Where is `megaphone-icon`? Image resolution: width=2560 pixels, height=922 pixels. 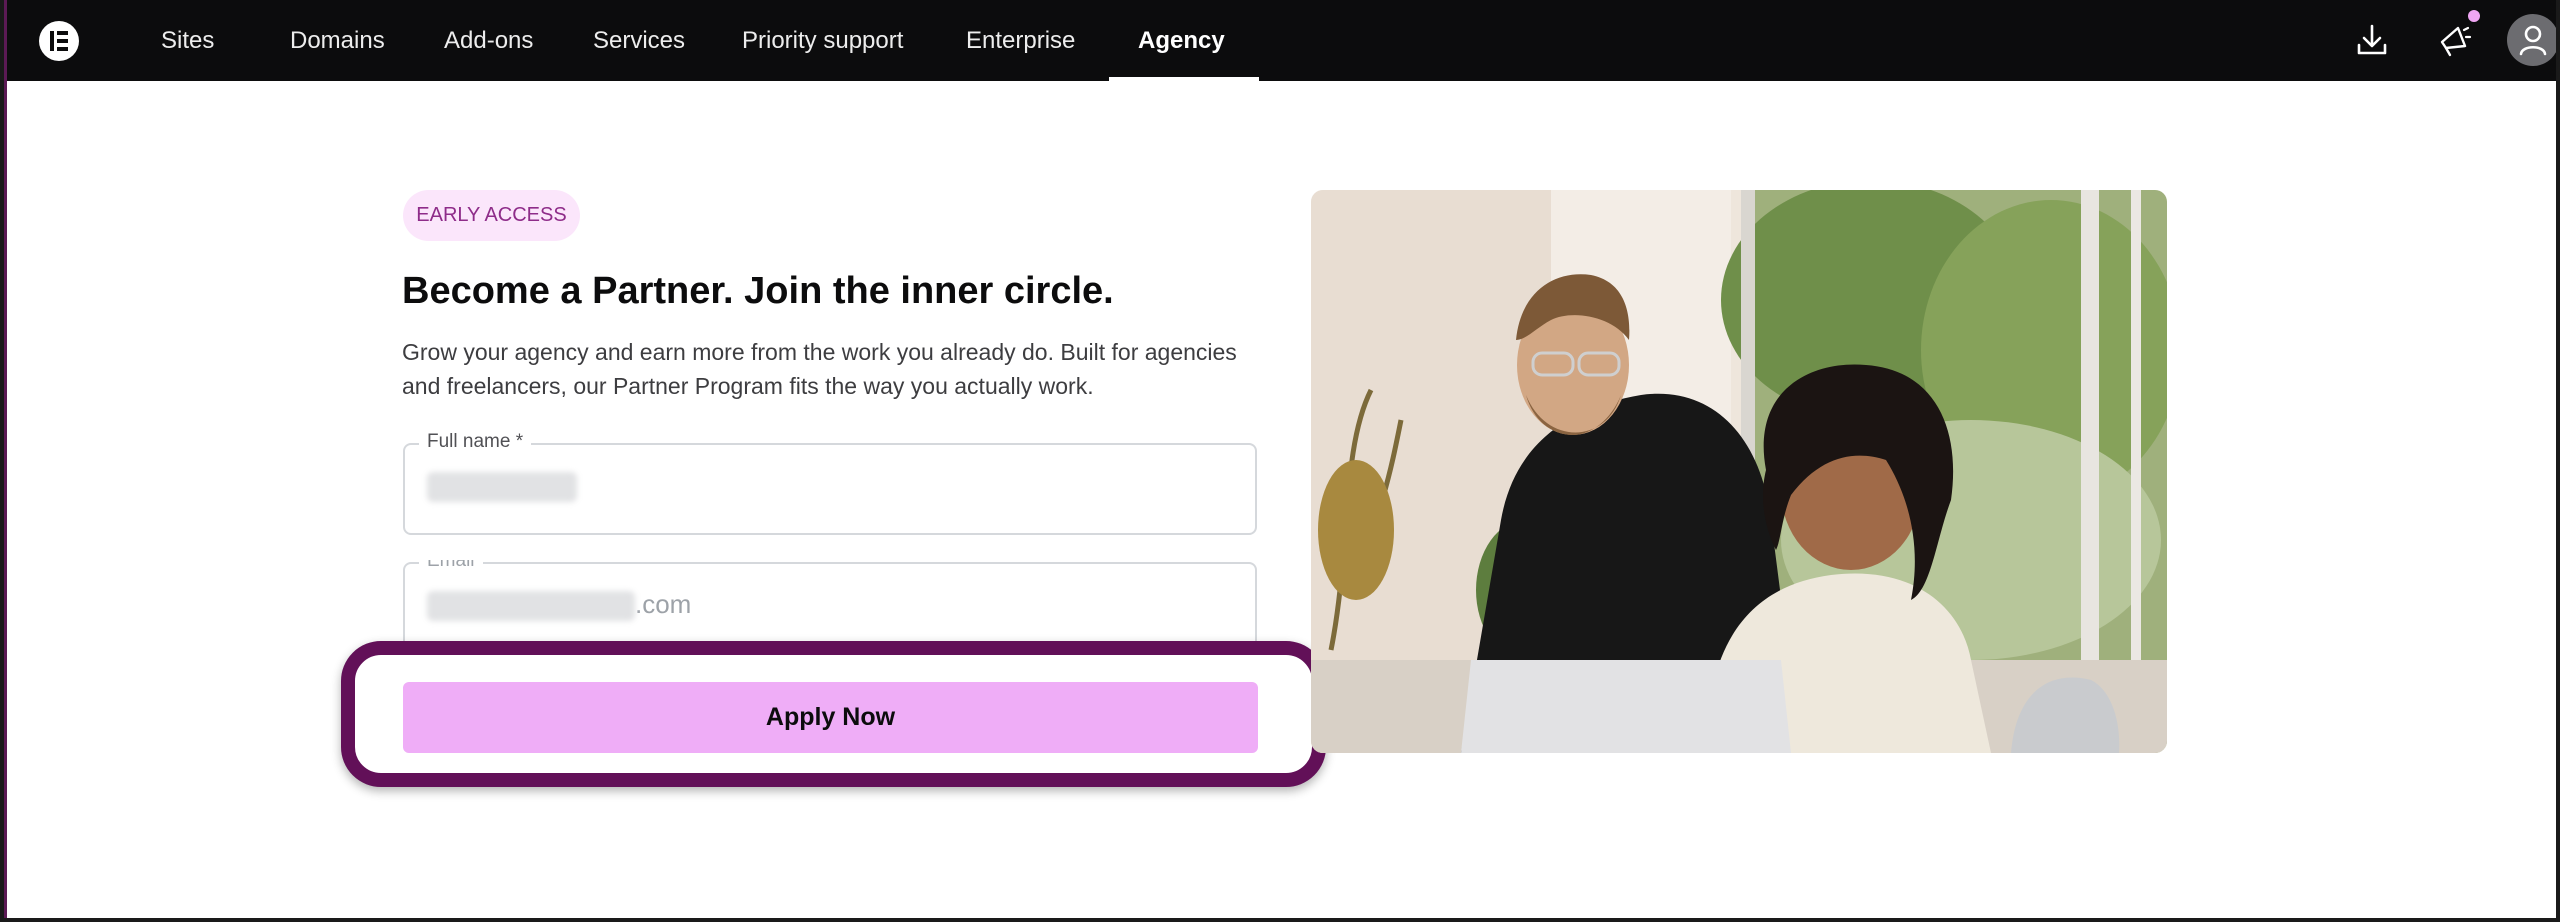 megaphone-icon is located at coordinates (2453, 40).